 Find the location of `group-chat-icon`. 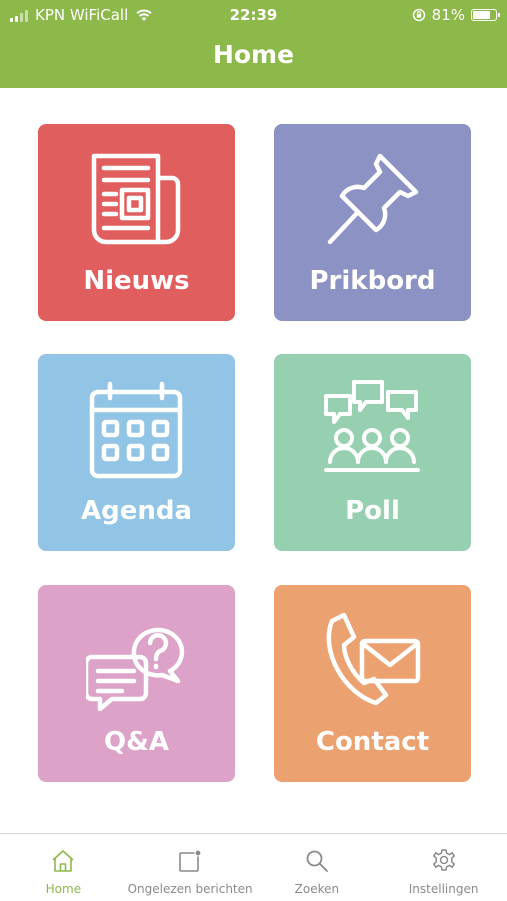

group-chat-icon is located at coordinates (372, 426).